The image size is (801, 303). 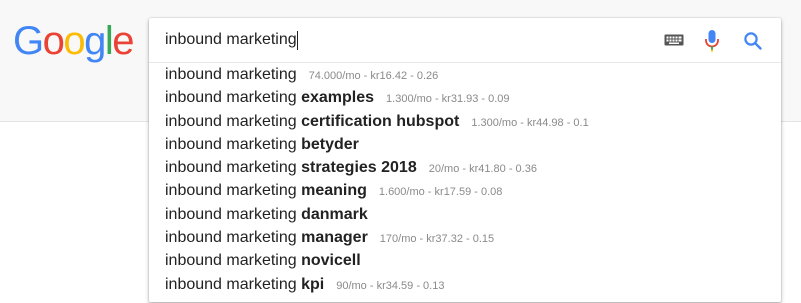 I want to click on logo-letter: G, so click(x=28, y=41).